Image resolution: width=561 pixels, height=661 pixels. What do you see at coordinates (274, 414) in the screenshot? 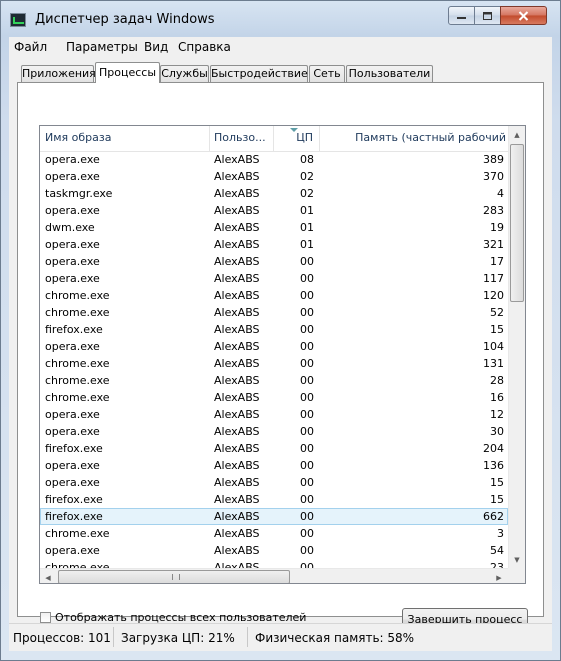
I see `process-row: opera.exe AlexABS 00 12` at bounding box center [274, 414].